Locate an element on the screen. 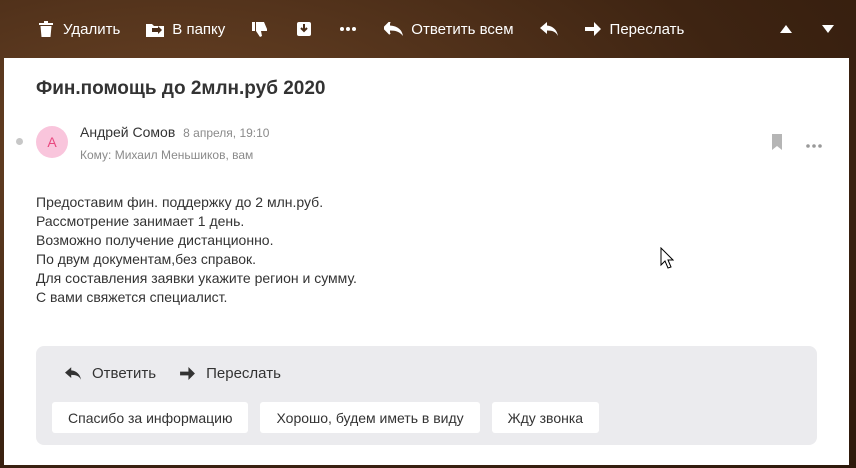 This screenshot has height=468, width=856. archive-button is located at coordinates (304, 29).